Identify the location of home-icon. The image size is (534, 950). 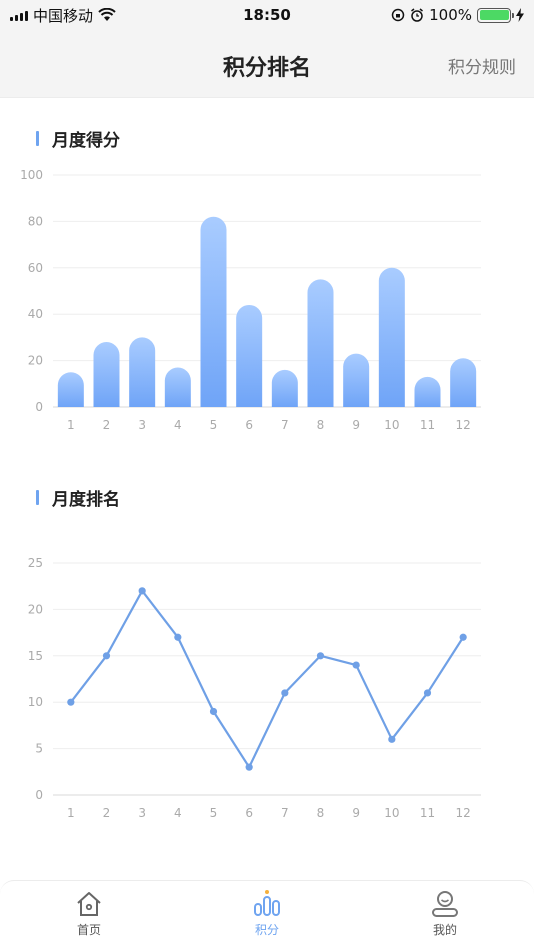
(89, 904).